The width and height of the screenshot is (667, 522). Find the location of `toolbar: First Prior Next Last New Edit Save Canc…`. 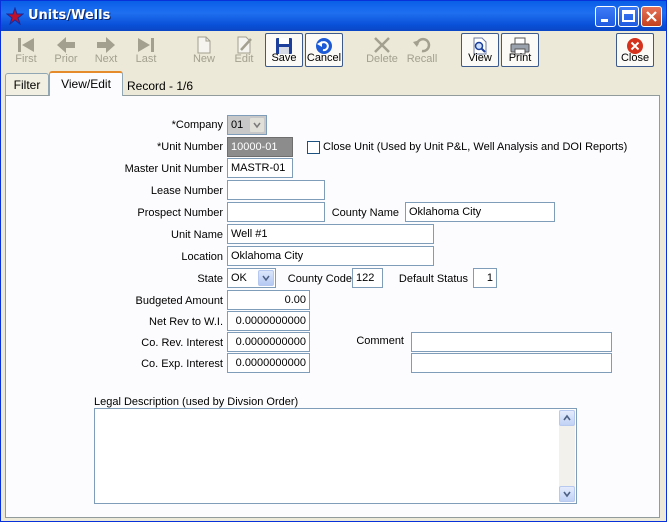

toolbar: First Prior Next Last New Edit Save Canc… is located at coordinates (333, 51).